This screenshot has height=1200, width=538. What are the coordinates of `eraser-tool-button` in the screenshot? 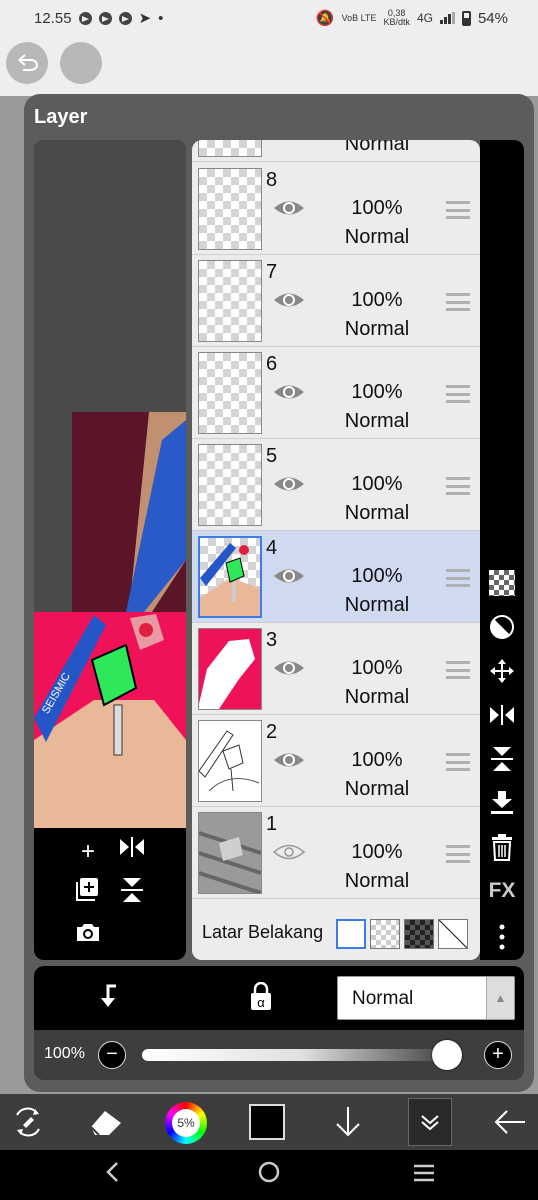 It's located at (106, 1122).